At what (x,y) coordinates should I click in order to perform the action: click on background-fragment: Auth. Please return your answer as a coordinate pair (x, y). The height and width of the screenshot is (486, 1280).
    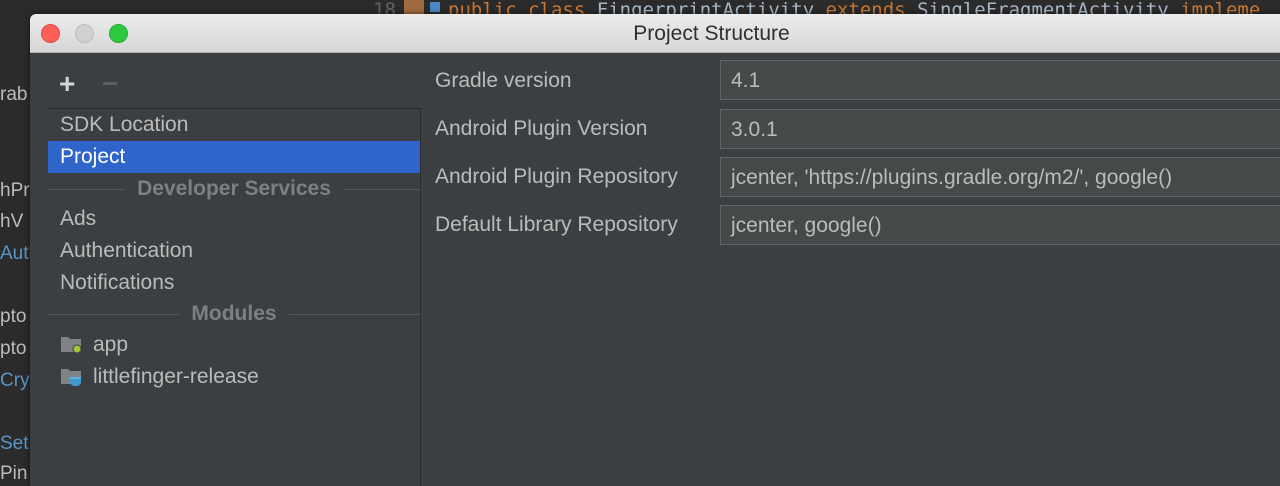
    Looking at the image, I should click on (15, 253).